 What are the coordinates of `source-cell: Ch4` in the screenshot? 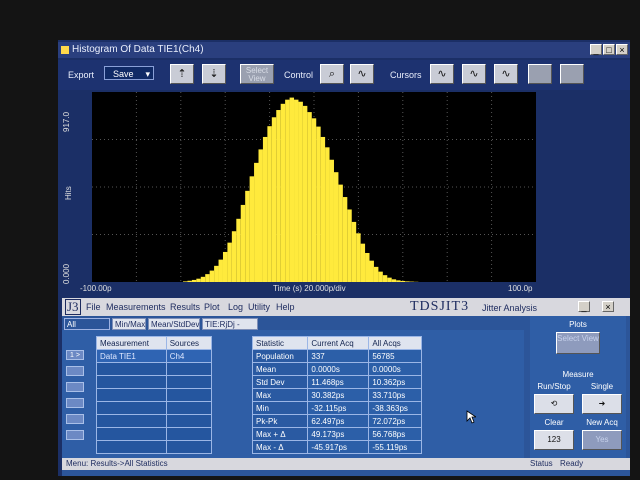 It's located at (189, 356).